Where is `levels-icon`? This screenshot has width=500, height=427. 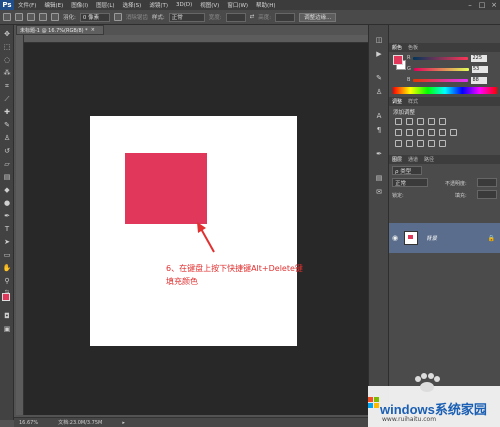
levels-icon is located at coordinates (409, 121).